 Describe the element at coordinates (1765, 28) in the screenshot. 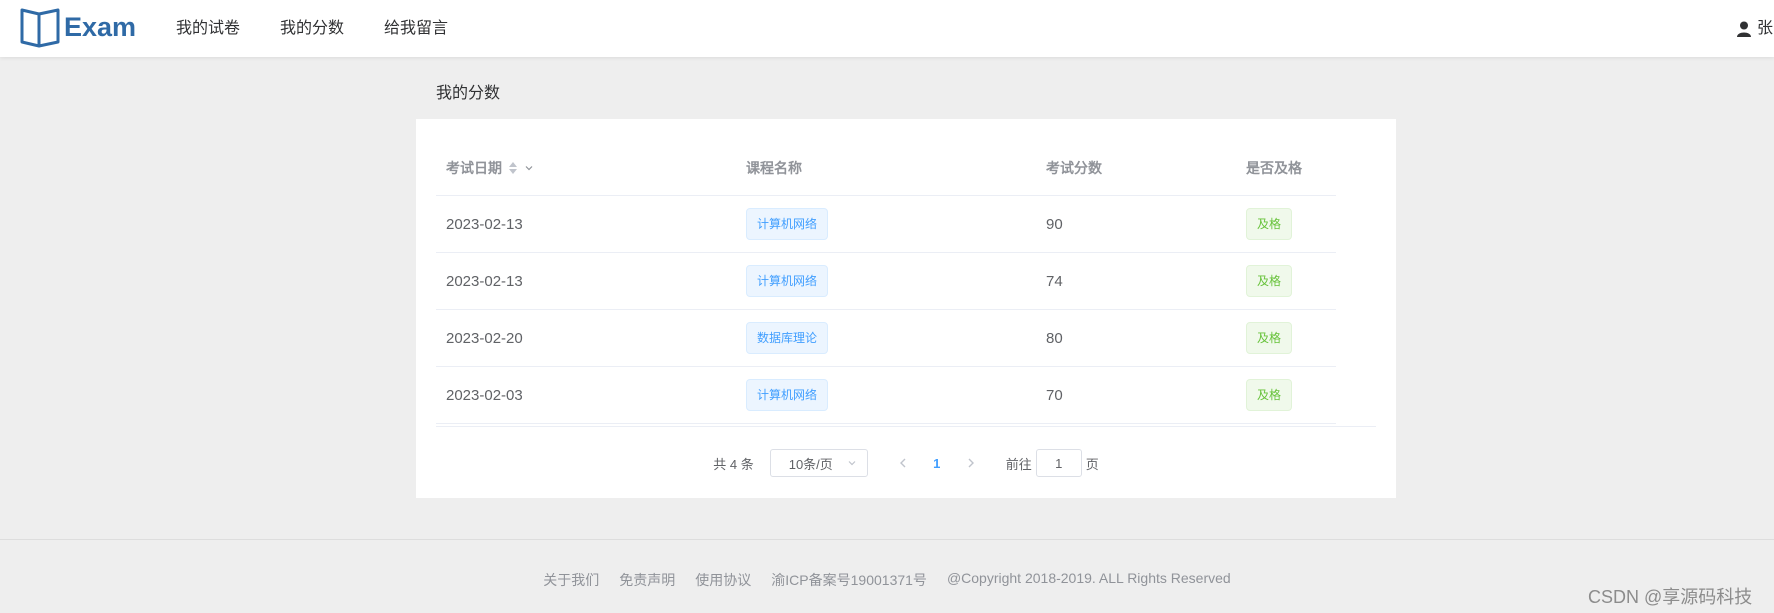

I see `user-name: 张` at that location.